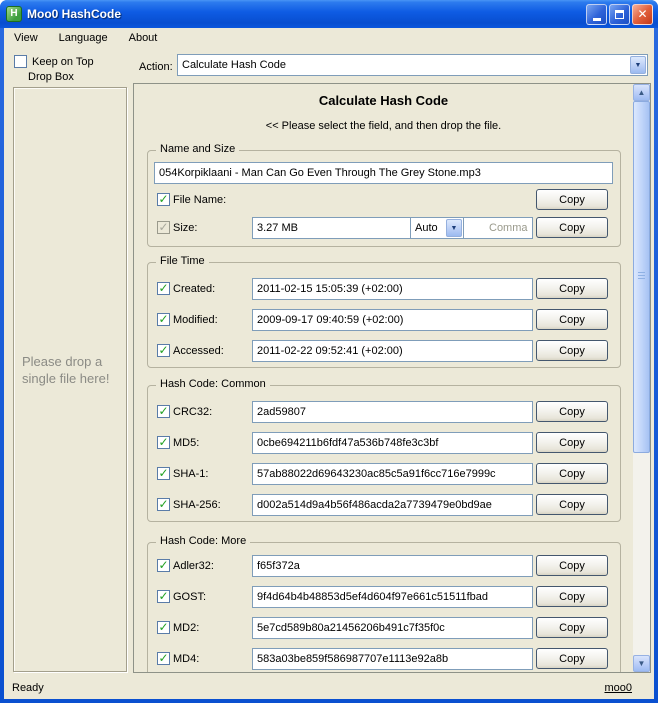  I want to click on file-name-label: File Name:, so click(200, 200).